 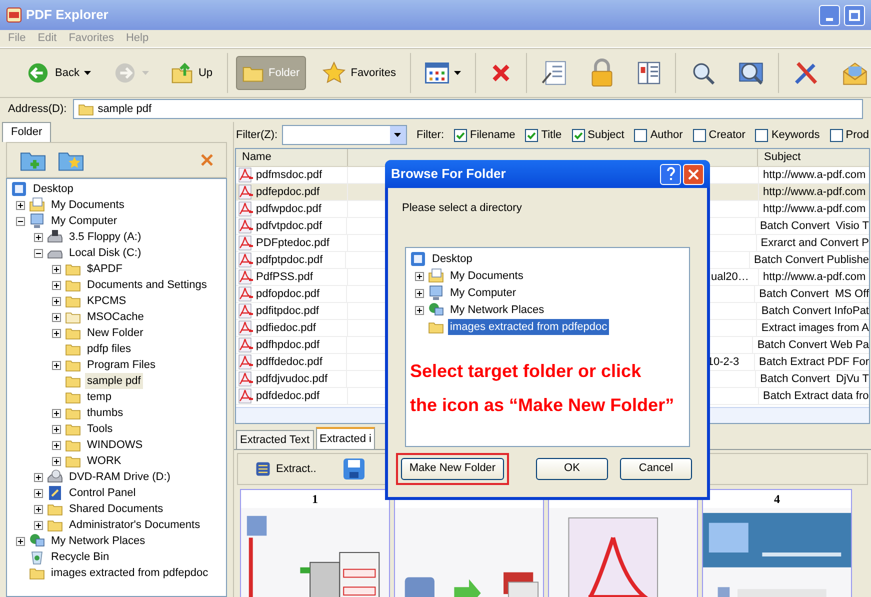 What do you see at coordinates (812, 311) in the screenshot?
I see `table-cell: Batch Convert InfoPat` at bounding box center [812, 311].